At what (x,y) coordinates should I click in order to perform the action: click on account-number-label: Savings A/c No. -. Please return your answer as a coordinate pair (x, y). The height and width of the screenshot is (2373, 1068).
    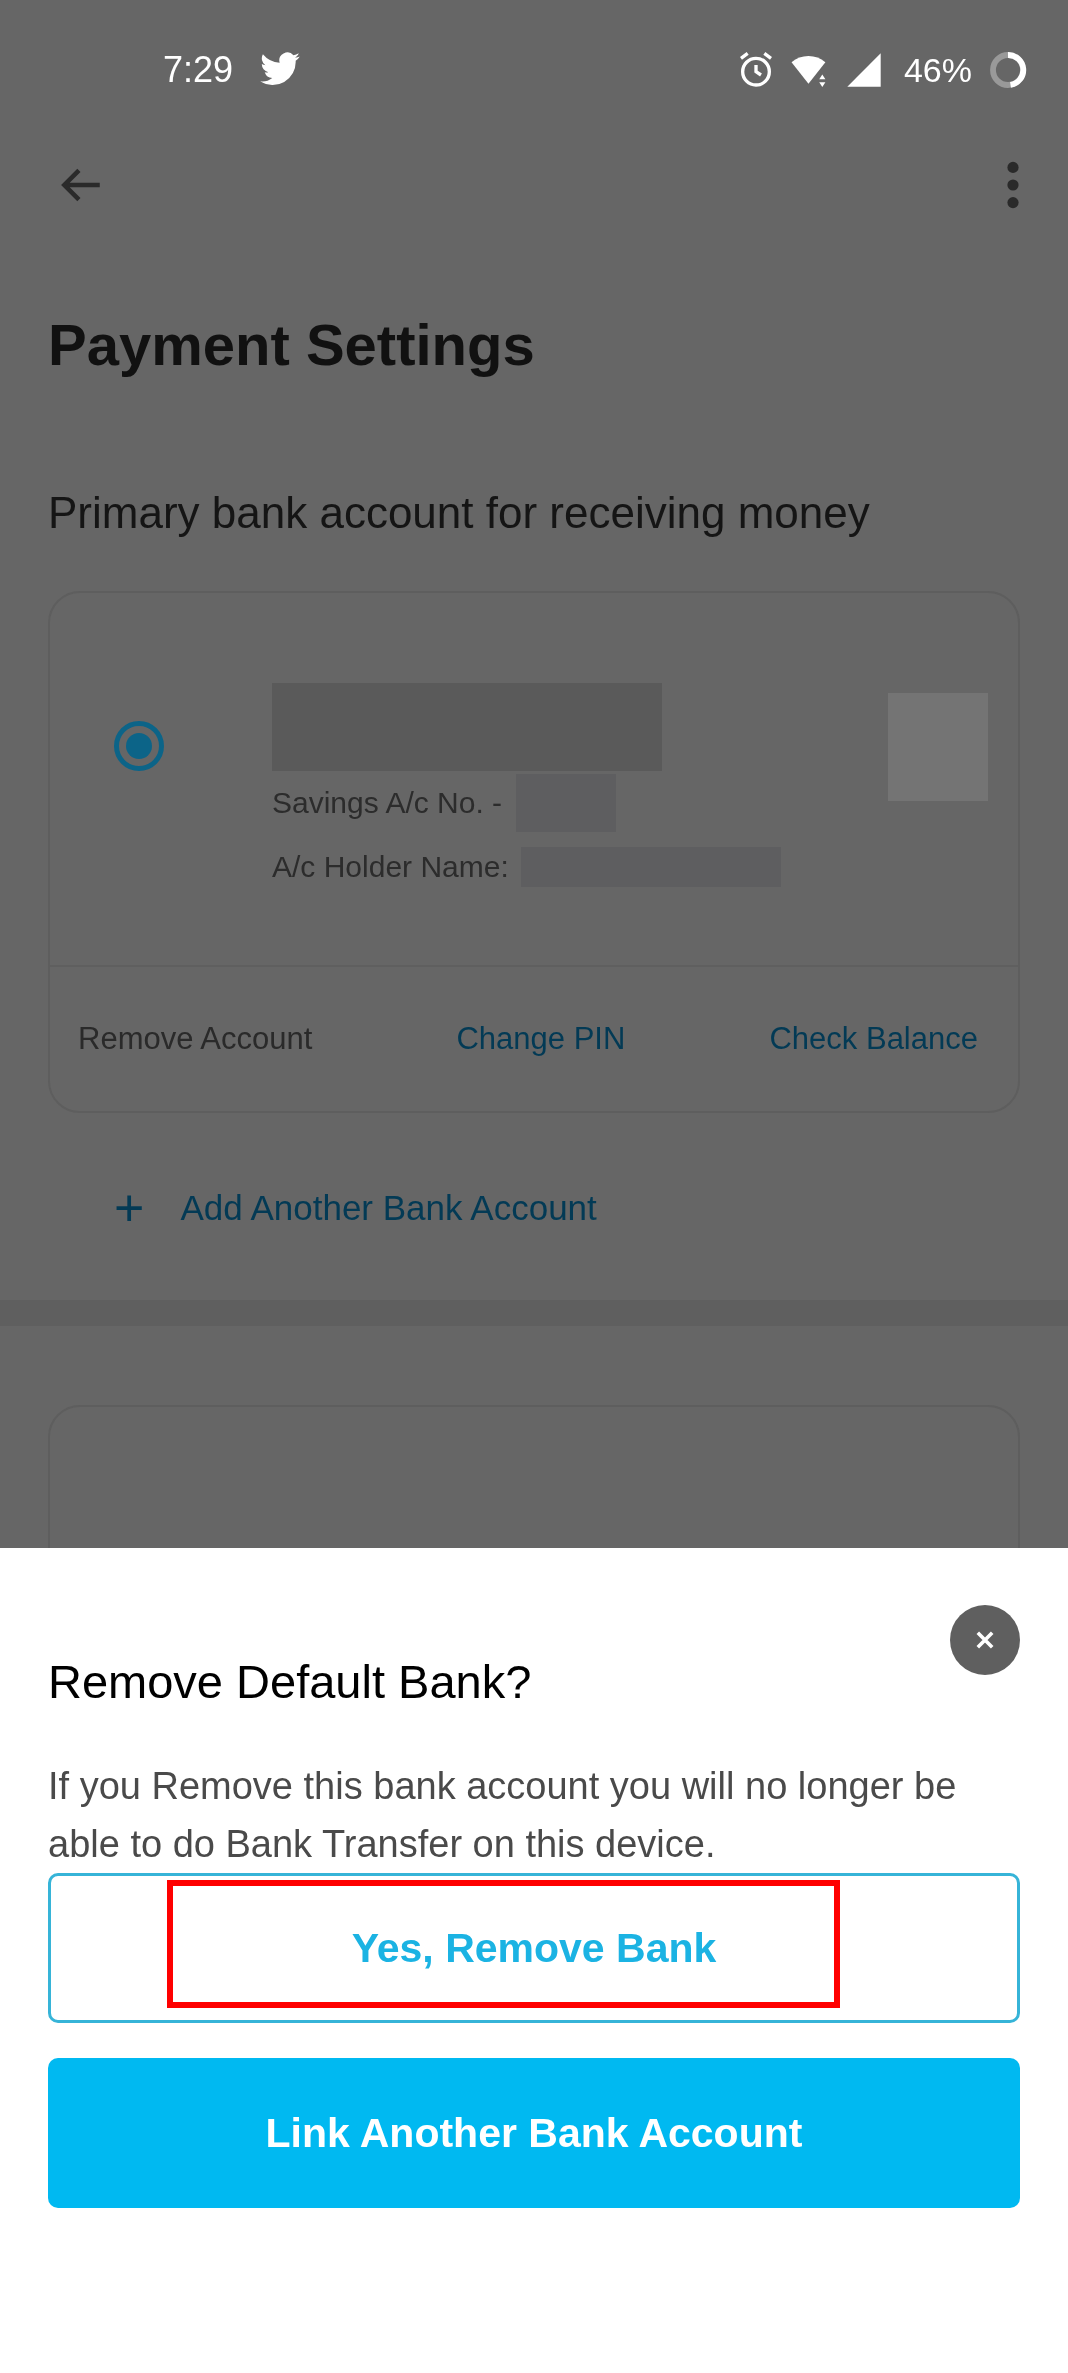
    Looking at the image, I should click on (387, 803).